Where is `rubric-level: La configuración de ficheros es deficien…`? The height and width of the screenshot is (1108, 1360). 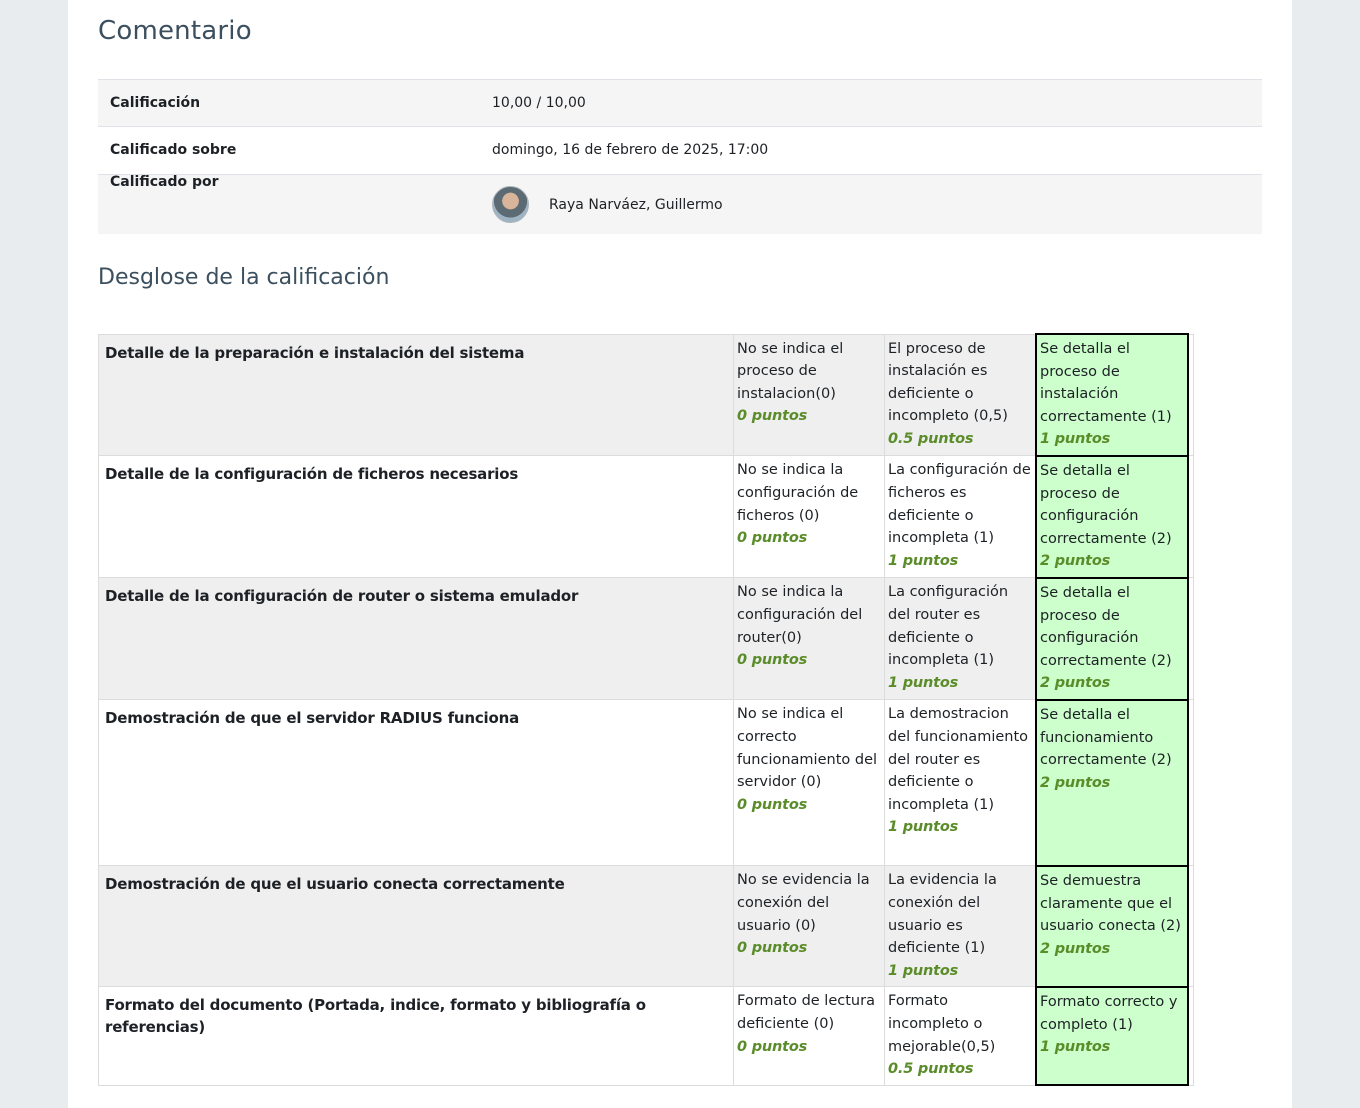
rubric-level: La configuración de ficheros es deficien… is located at coordinates (960, 517).